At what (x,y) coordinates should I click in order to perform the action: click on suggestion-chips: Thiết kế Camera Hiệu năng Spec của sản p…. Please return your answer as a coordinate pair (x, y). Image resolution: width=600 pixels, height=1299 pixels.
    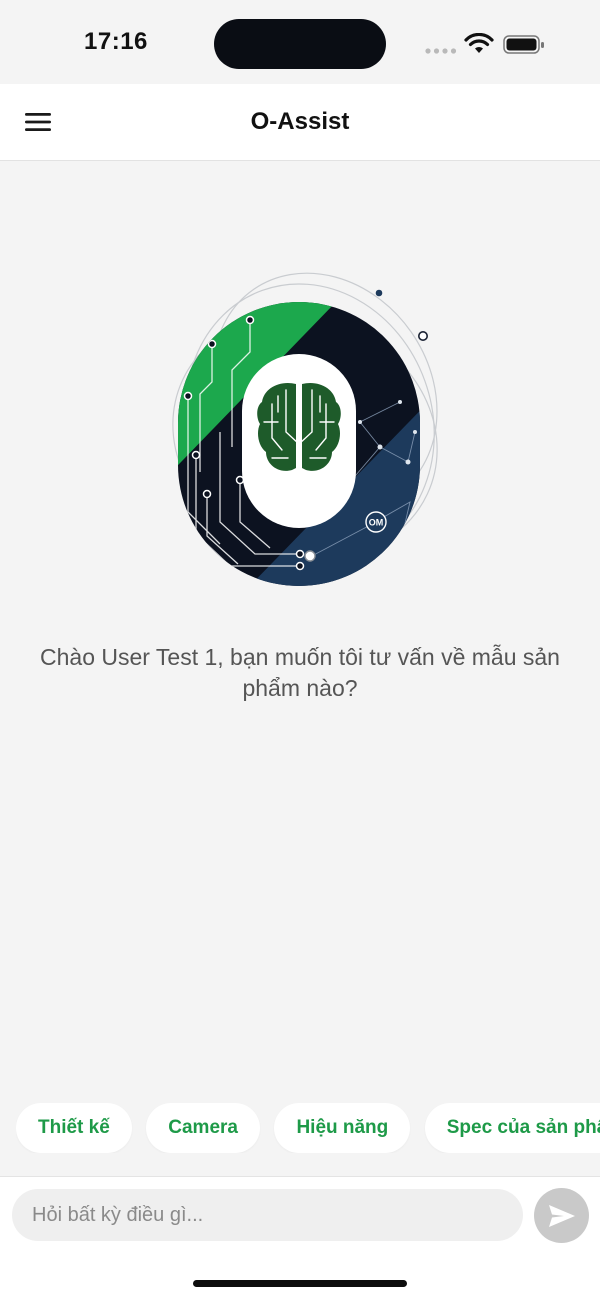
    Looking at the image, I should click on (308, 1128).